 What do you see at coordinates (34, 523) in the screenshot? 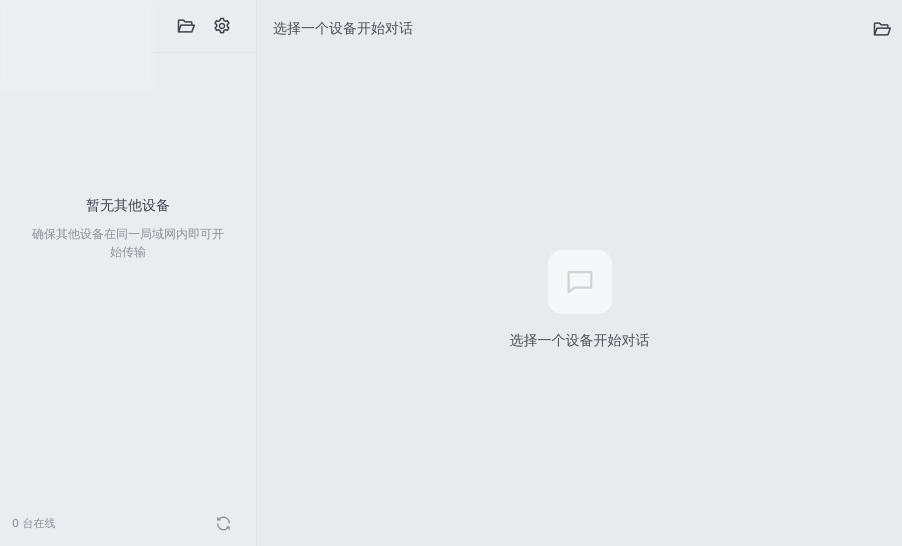
I see `online-count: 0 台在线` at bounding box center [34, 523].